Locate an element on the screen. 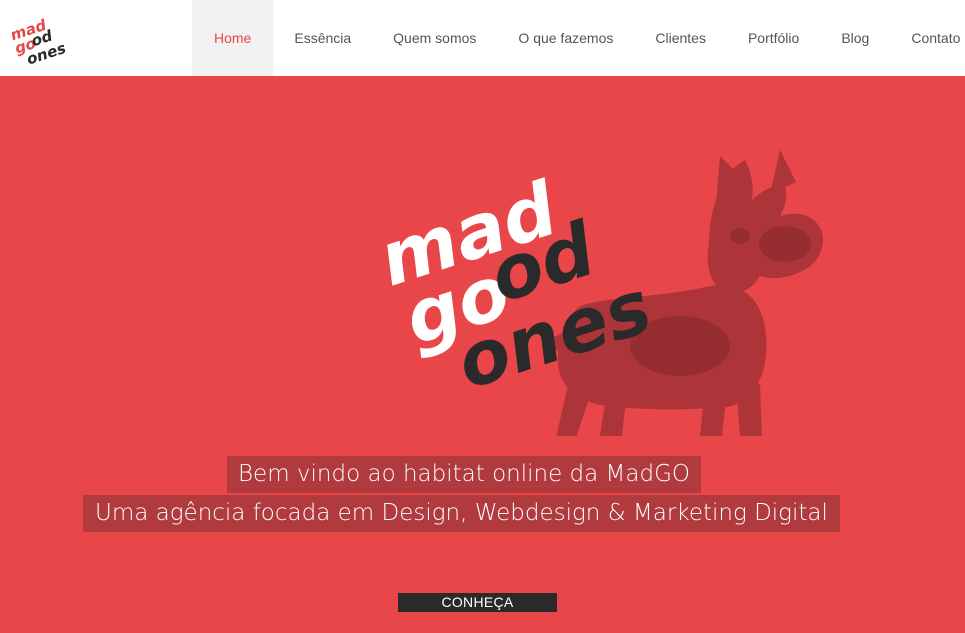 Image resolution: width=965 pixels, height=633 pixels. nav-item-blog: Blog is located at coordinates (855, 38).